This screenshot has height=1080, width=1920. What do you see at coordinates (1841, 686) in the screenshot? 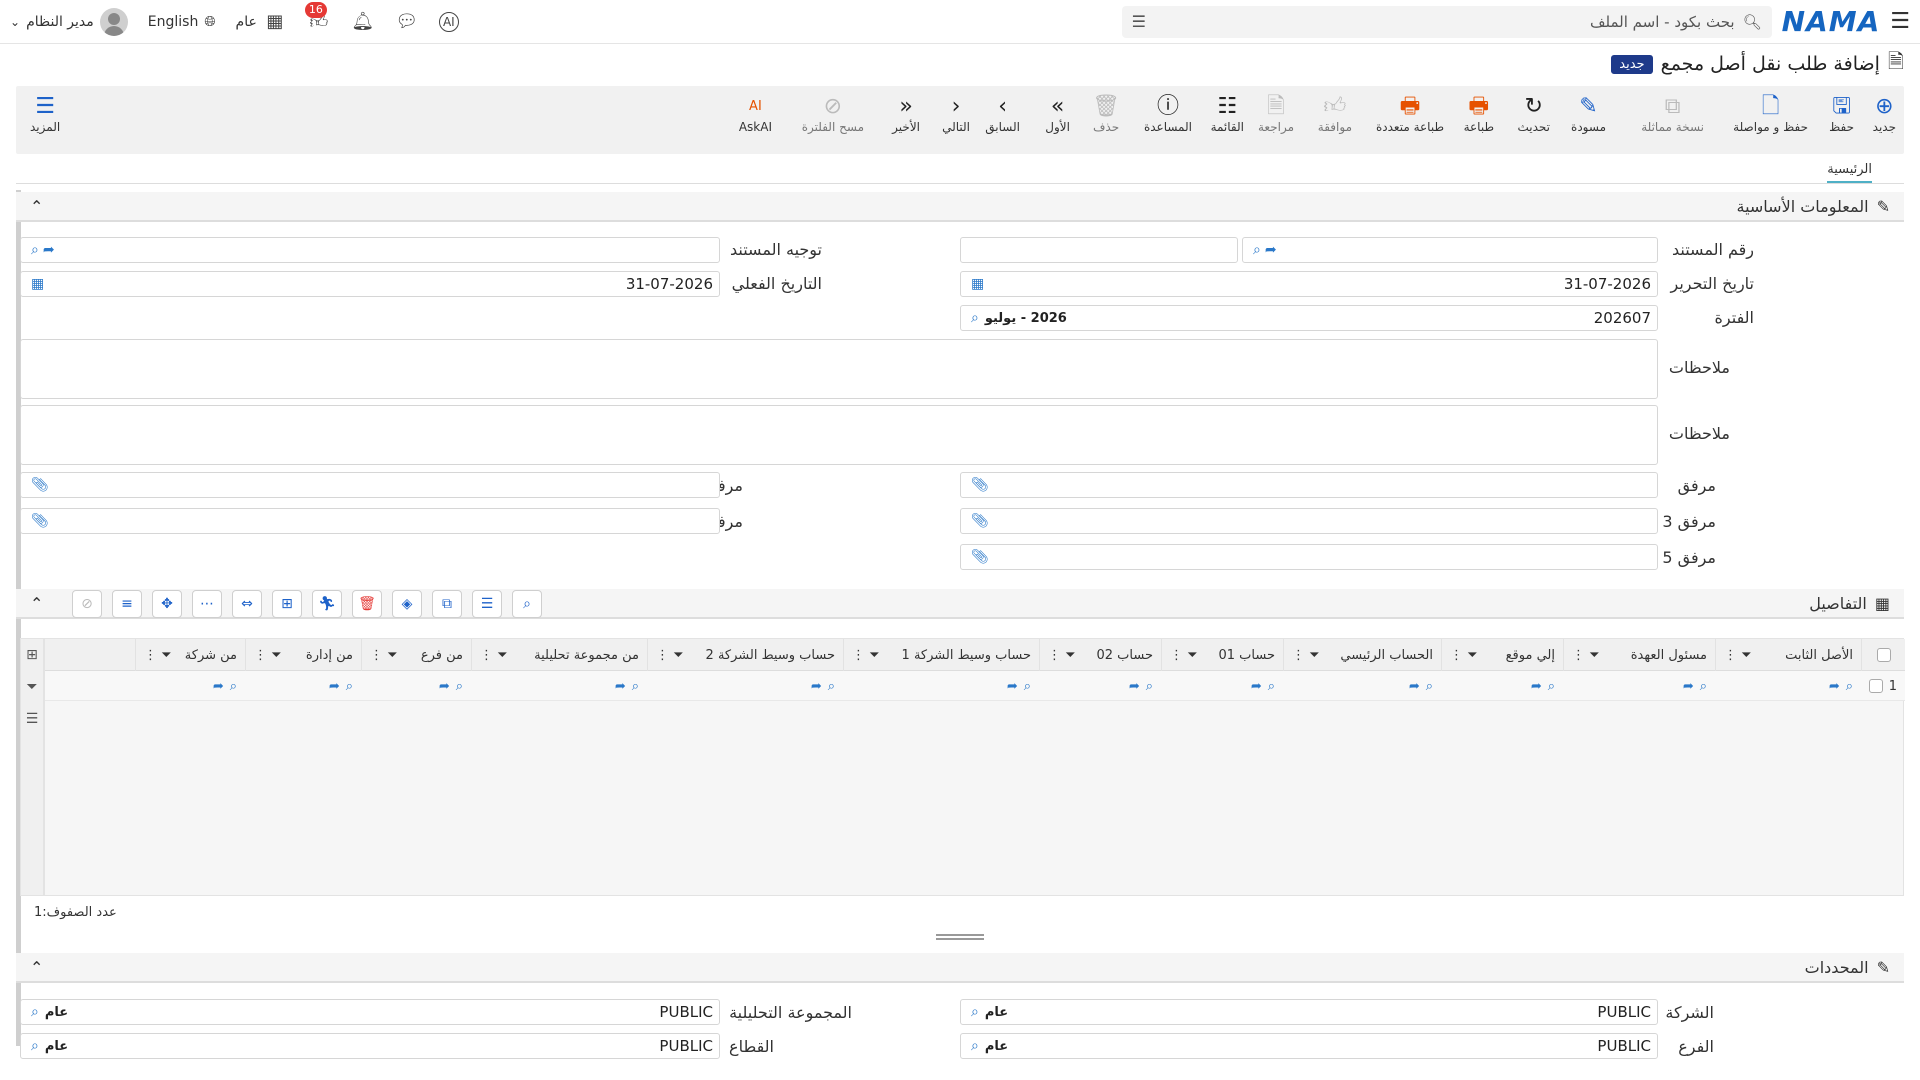
I see `cell-fixed-asset: ⌕ ➦` at bounding box center [1841, 686].